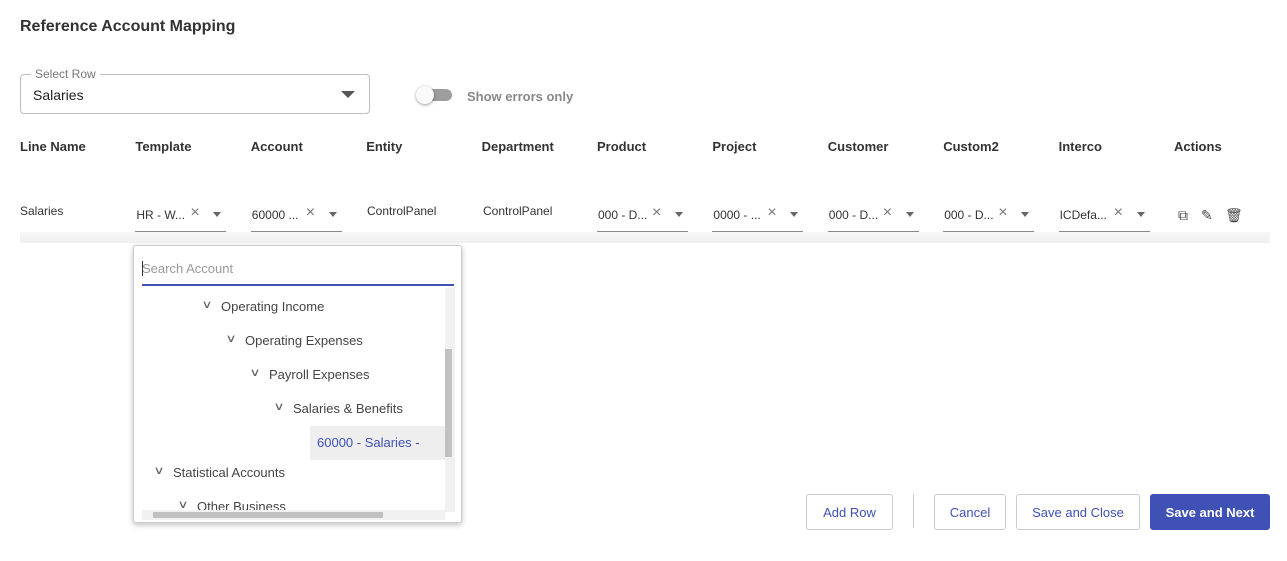 This screenshot has width=1287, height=561. I want to click on department-cell: ControlPanel, so click(518, 211).